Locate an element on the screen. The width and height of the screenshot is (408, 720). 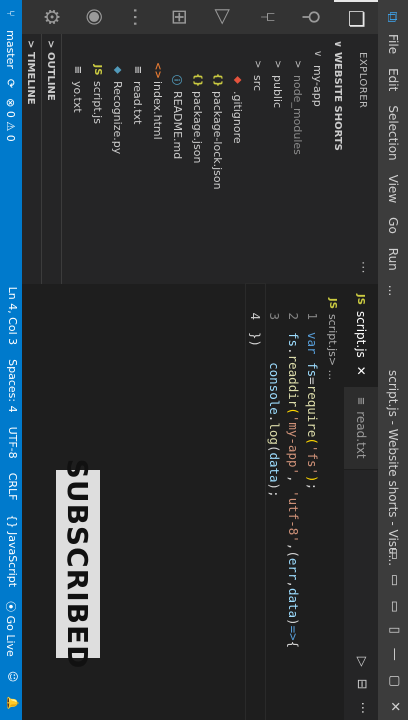
tree-item-label: script.js is located at coordinates (98, 102).